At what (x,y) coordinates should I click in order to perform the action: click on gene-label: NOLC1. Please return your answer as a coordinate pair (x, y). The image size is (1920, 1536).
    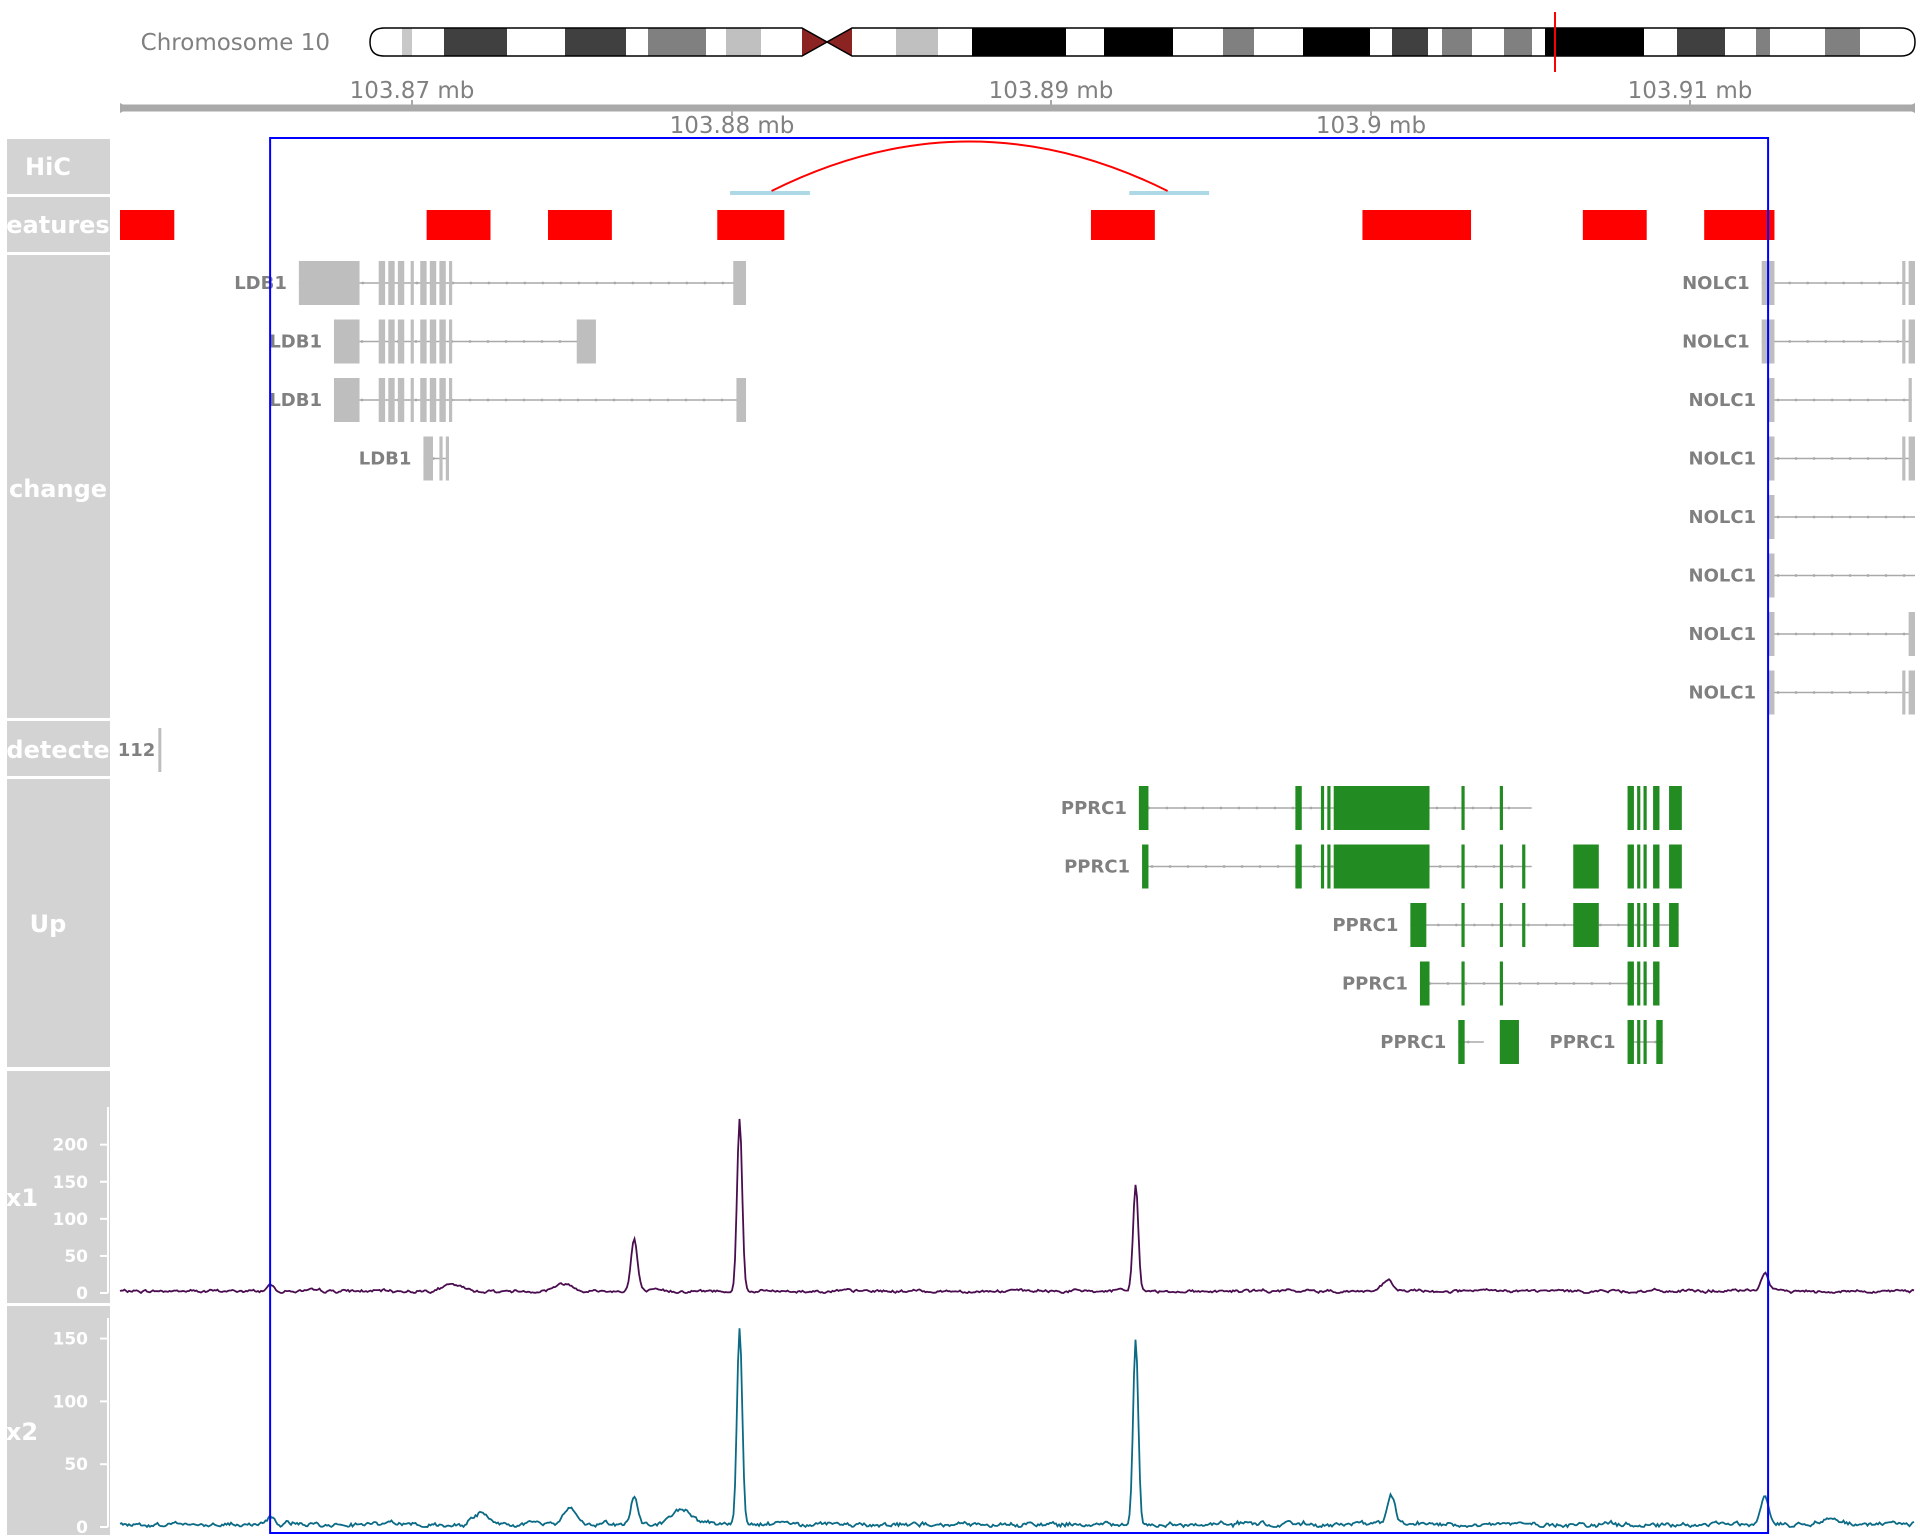
    Looking at the image, I should click on (1723, 517).